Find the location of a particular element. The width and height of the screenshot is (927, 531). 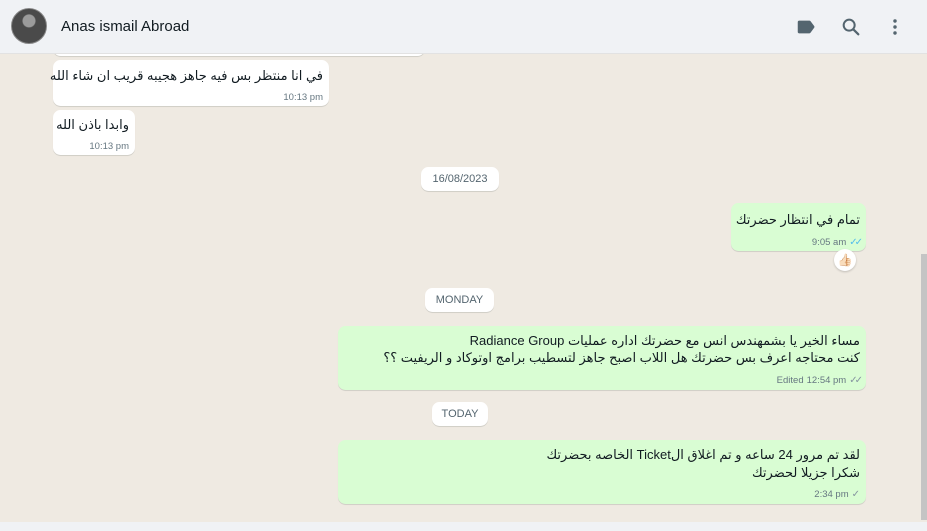

incoming-message: وابدا باذن الله 10:13 pm is located at coordinates (94, 132).